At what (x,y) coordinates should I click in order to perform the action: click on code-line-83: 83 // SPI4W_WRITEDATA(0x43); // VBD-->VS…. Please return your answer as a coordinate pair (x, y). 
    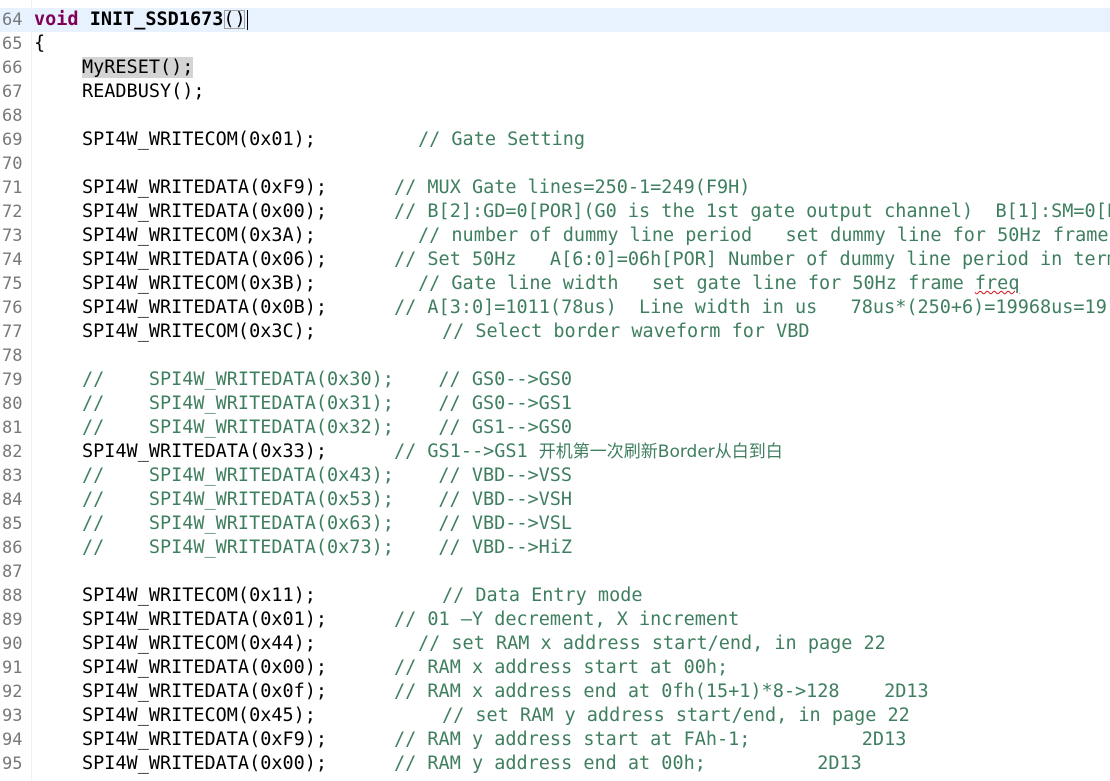
    Looking at the image, I should click on (555, 476).